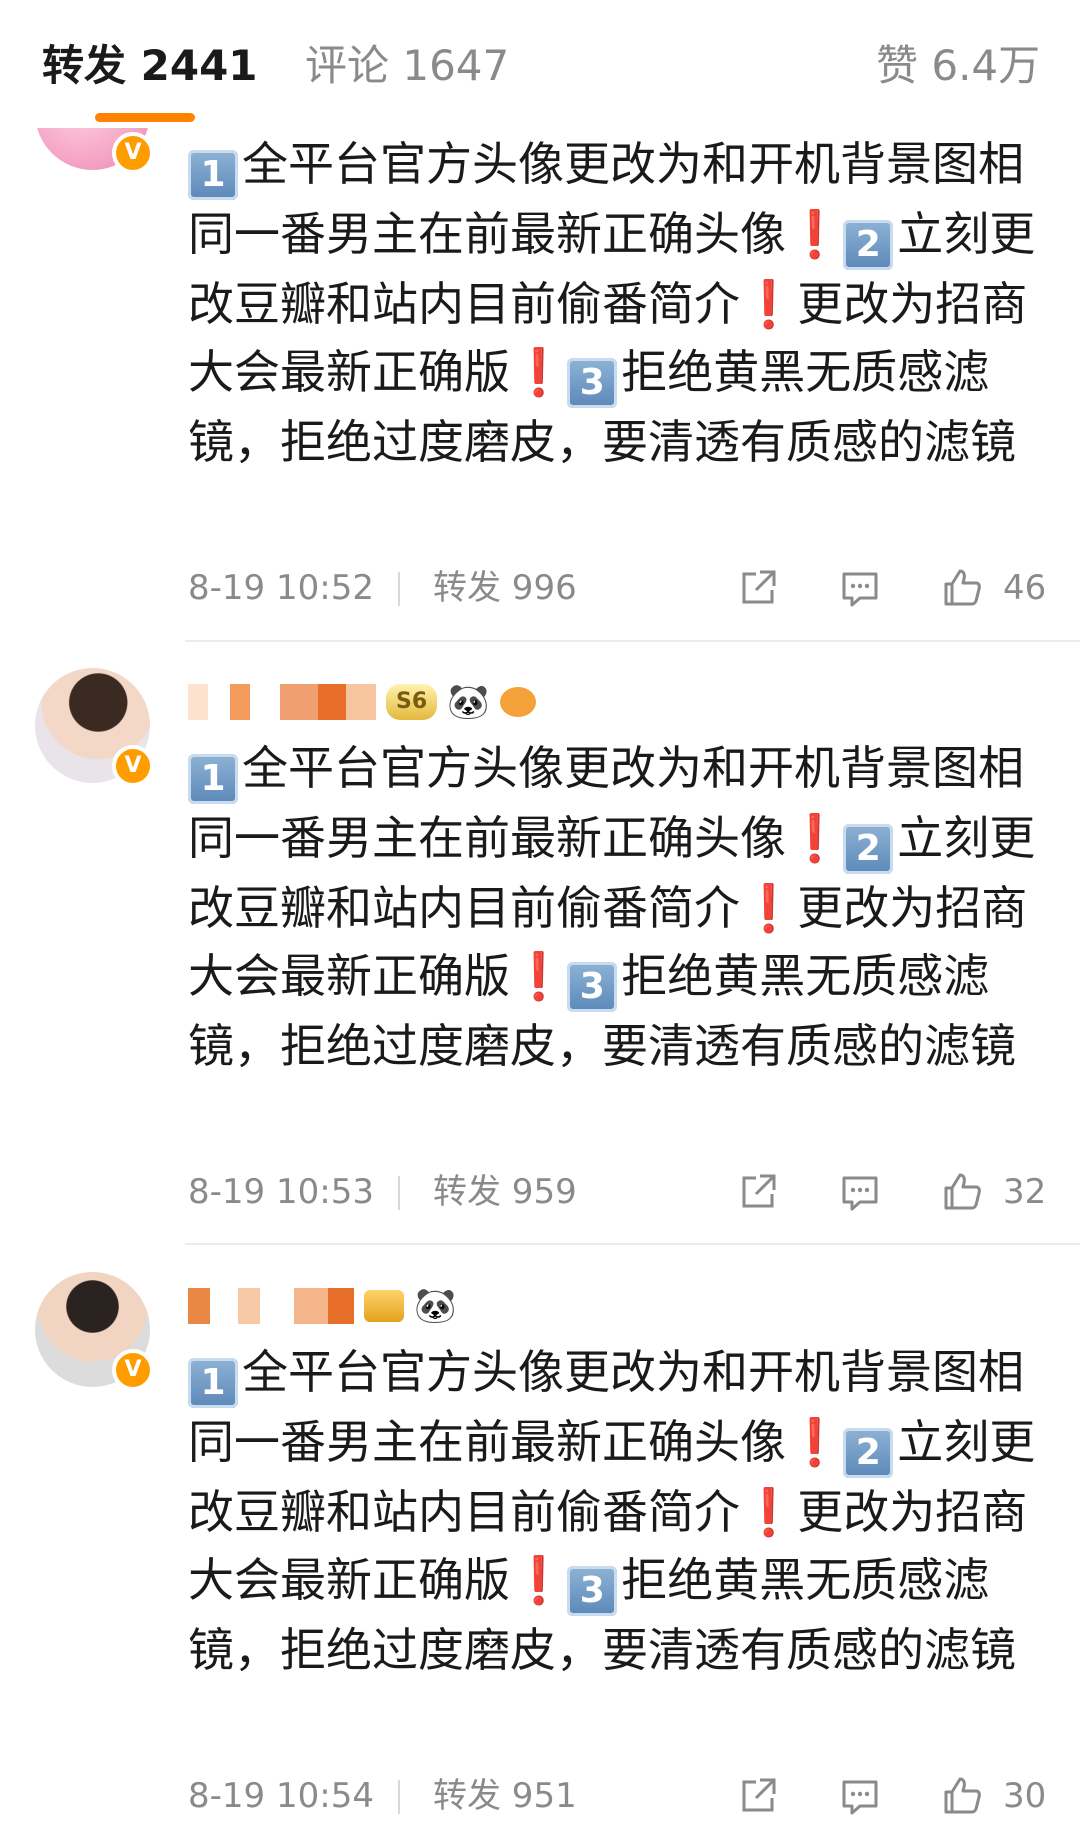 The image size is (1080, 1841). I want to click on repost-count-link: 转发 951, so click(505, 1796).